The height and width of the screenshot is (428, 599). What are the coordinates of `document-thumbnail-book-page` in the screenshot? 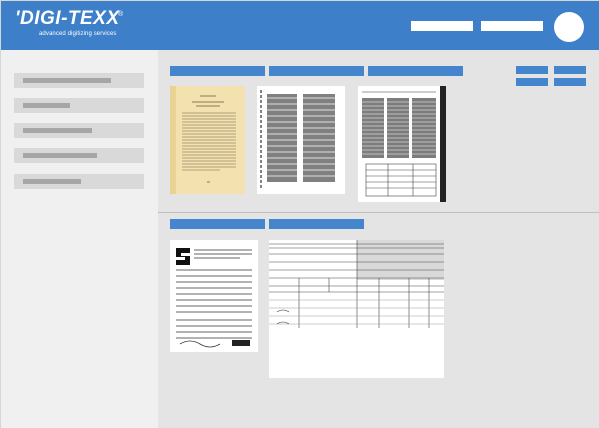 It's located at (207, 140).